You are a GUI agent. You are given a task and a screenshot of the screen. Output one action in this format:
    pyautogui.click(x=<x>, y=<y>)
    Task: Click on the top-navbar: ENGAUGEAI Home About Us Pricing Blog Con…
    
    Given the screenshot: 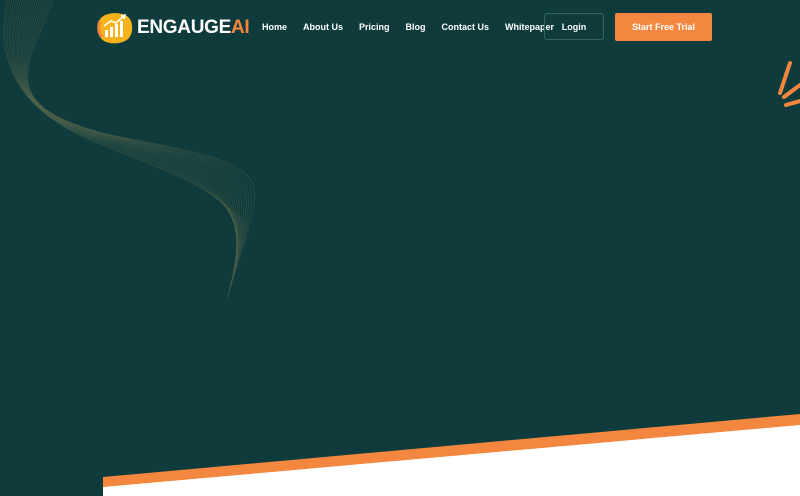 What is the action you would take?
    pyautogui.click(x=400, y=28)
    